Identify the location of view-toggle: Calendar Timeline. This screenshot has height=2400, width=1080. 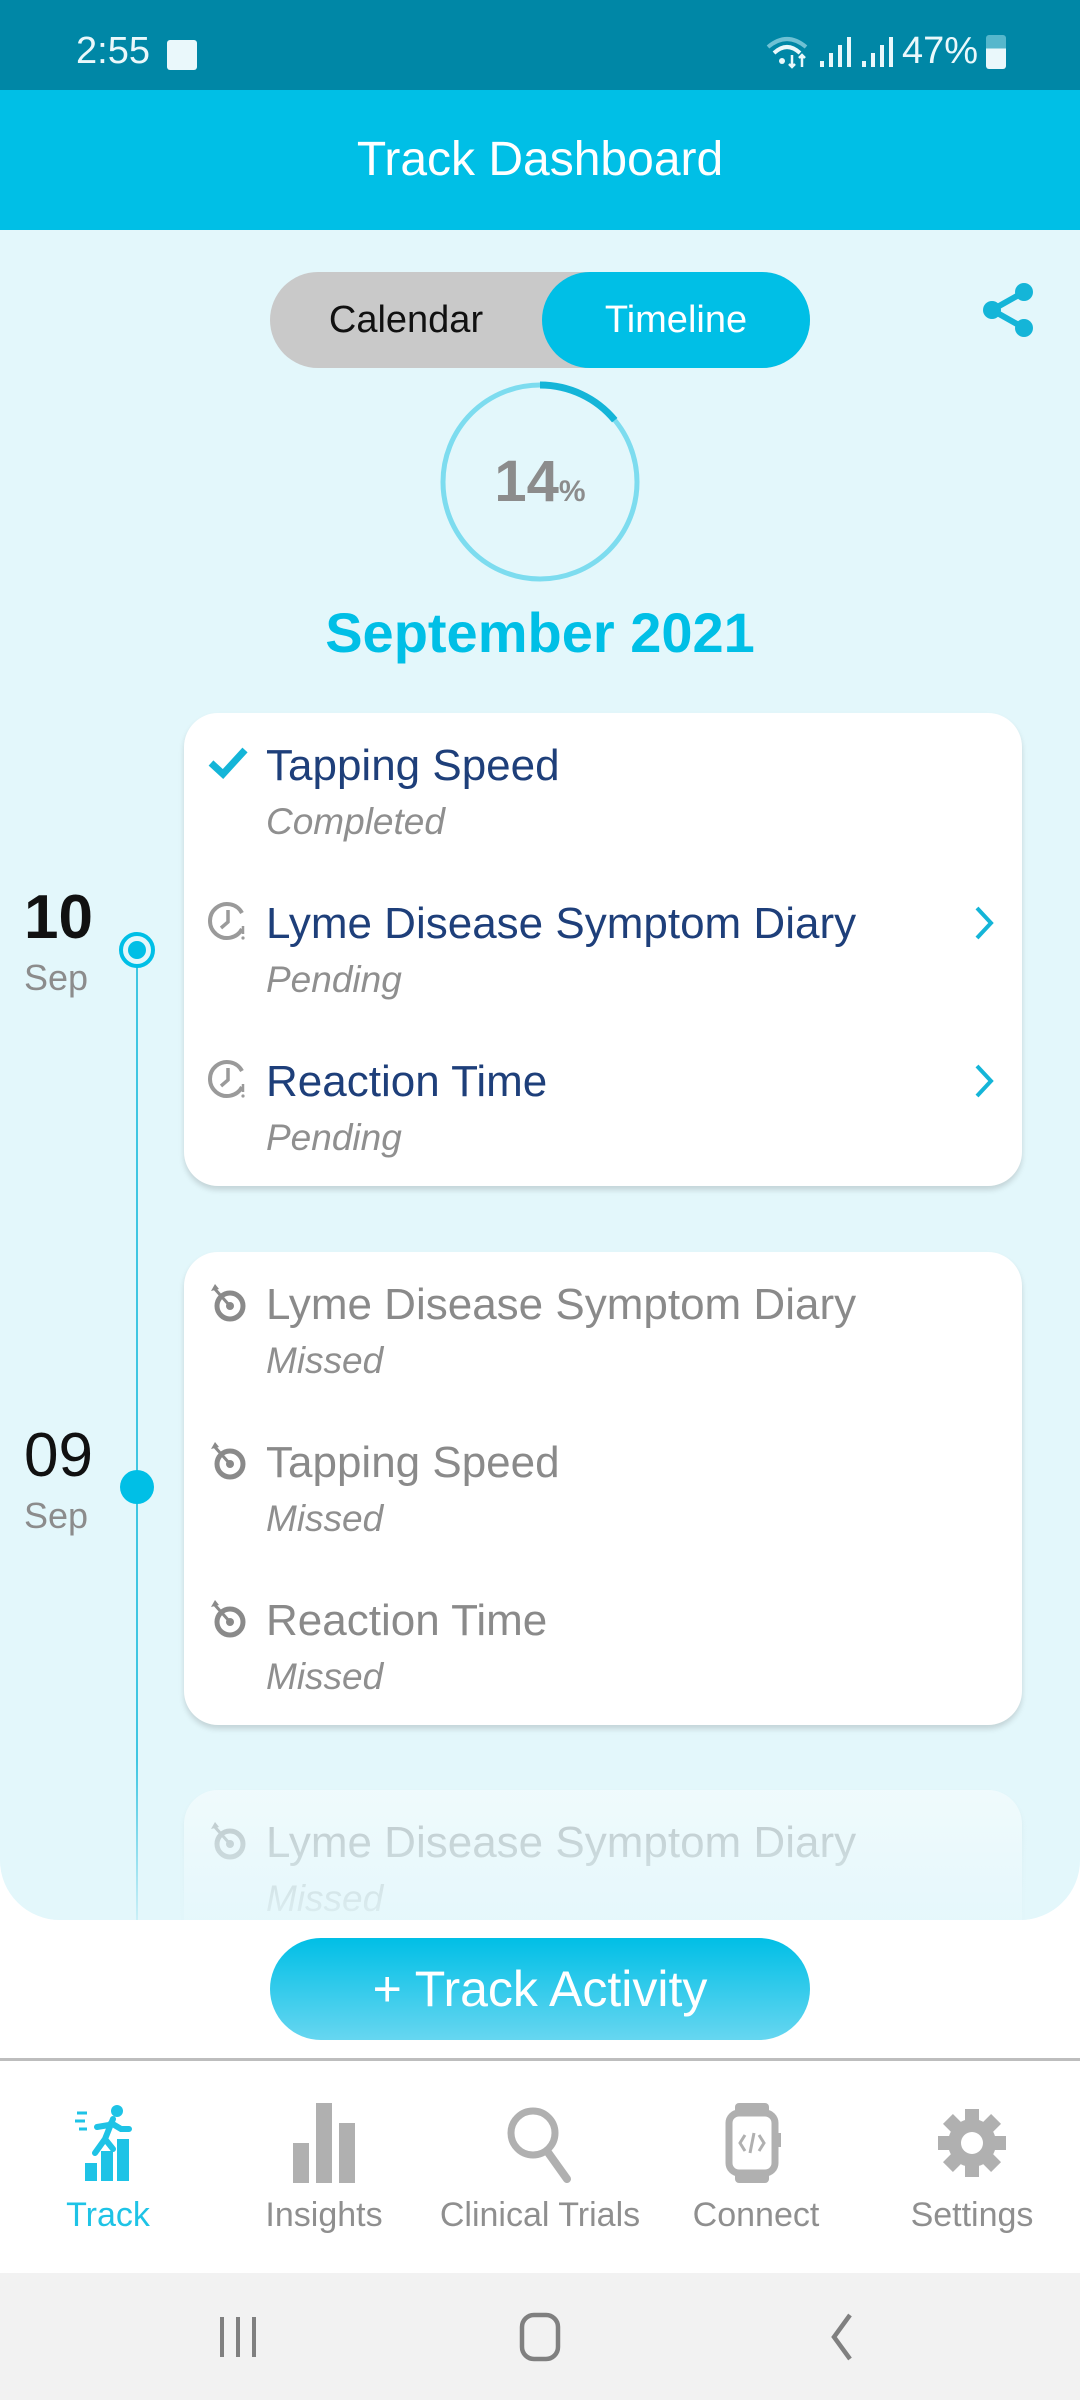
(540, 320).